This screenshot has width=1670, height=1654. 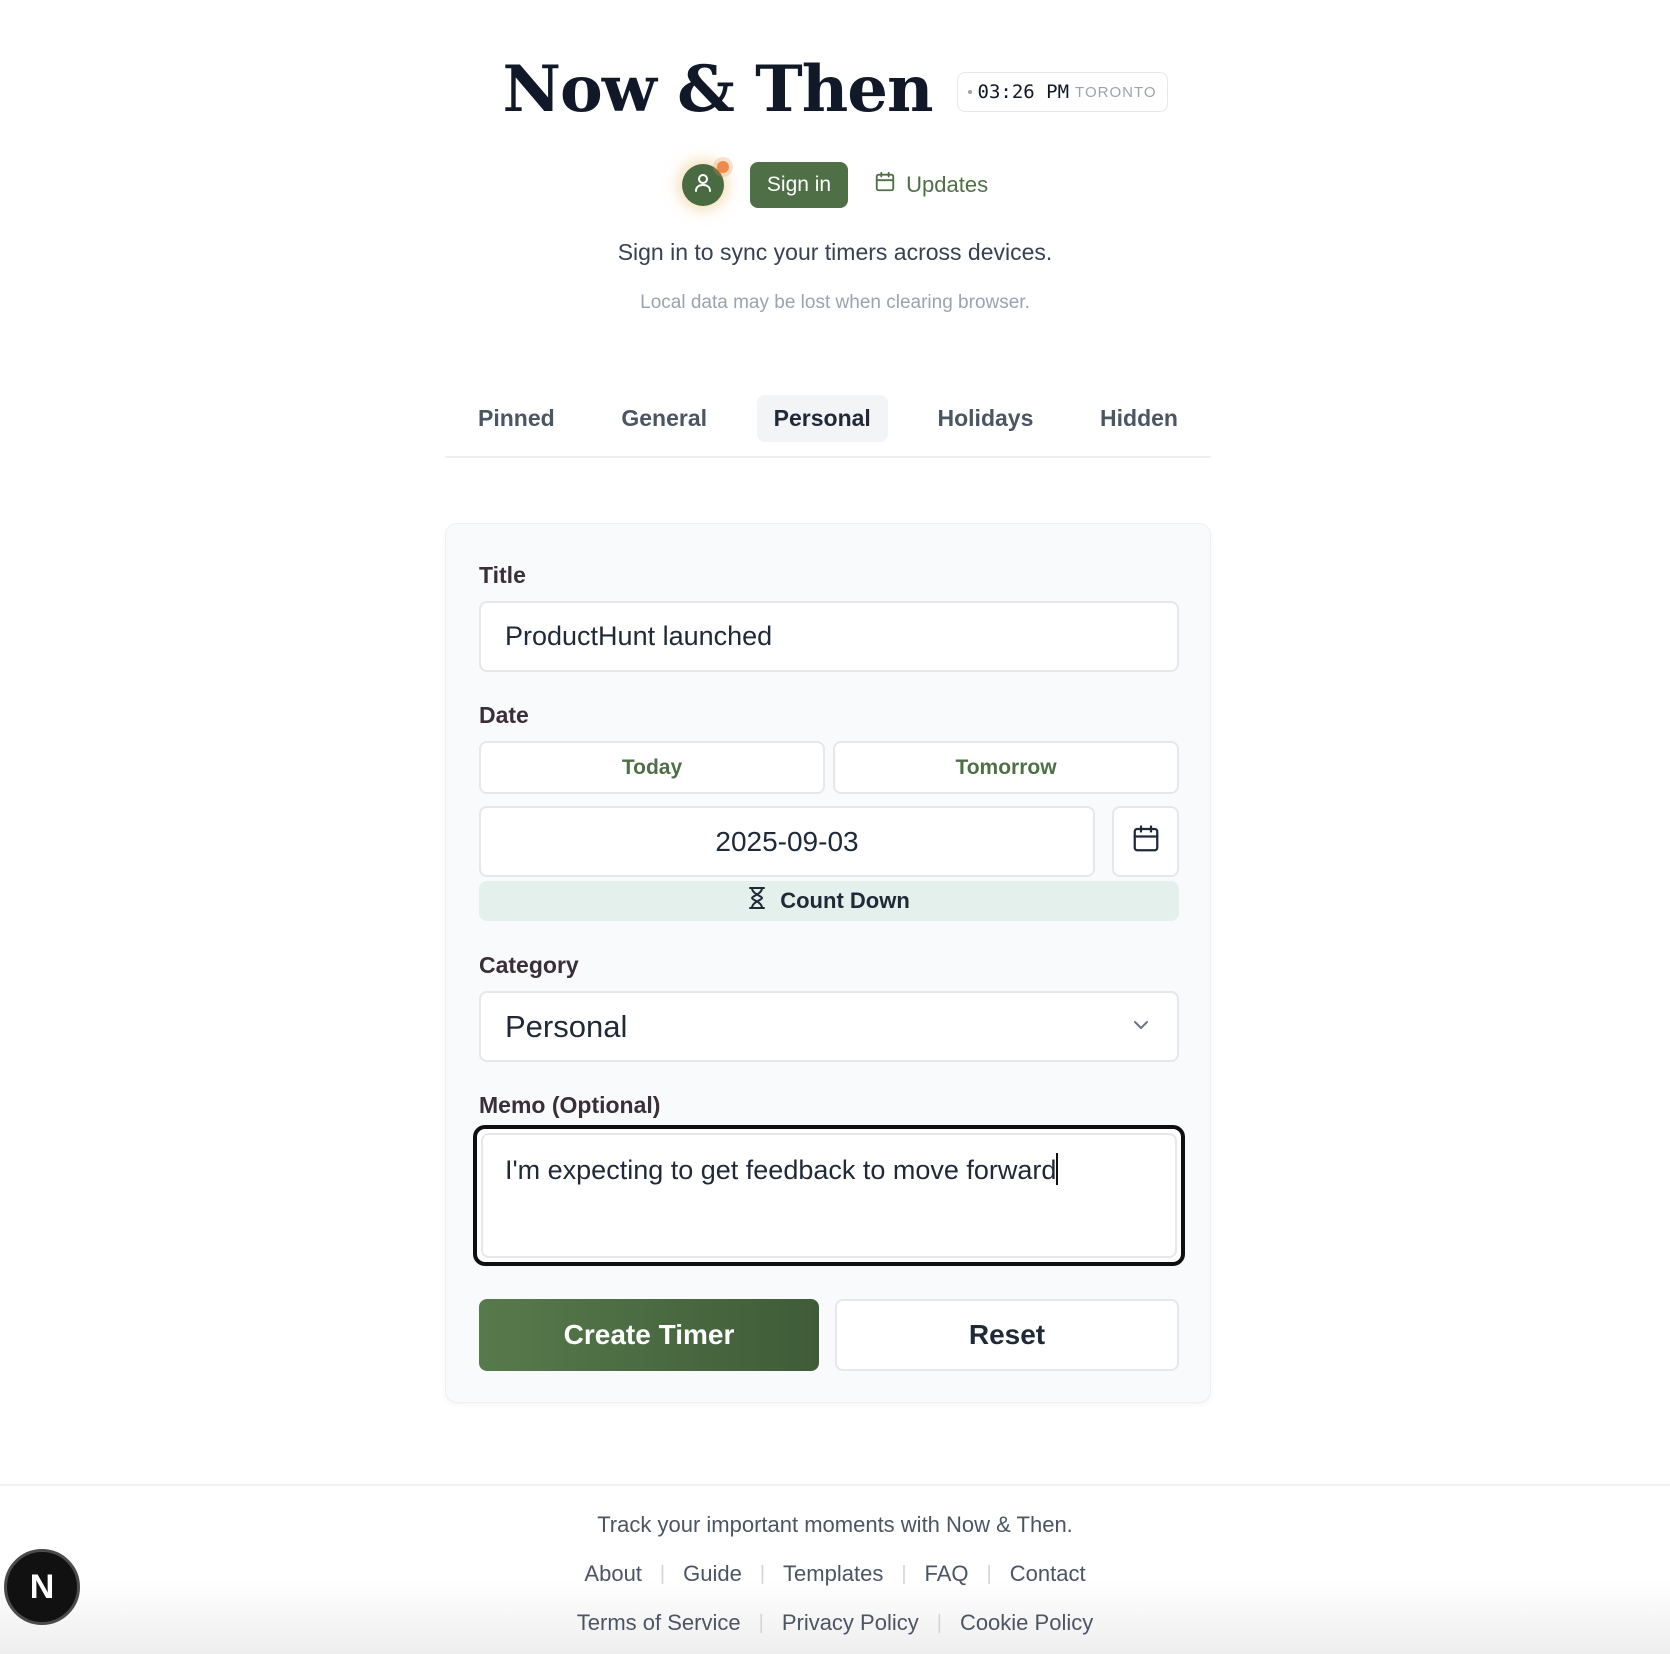 I want to click on count-down-toggle: Count Down, so click(x=829, y=901).